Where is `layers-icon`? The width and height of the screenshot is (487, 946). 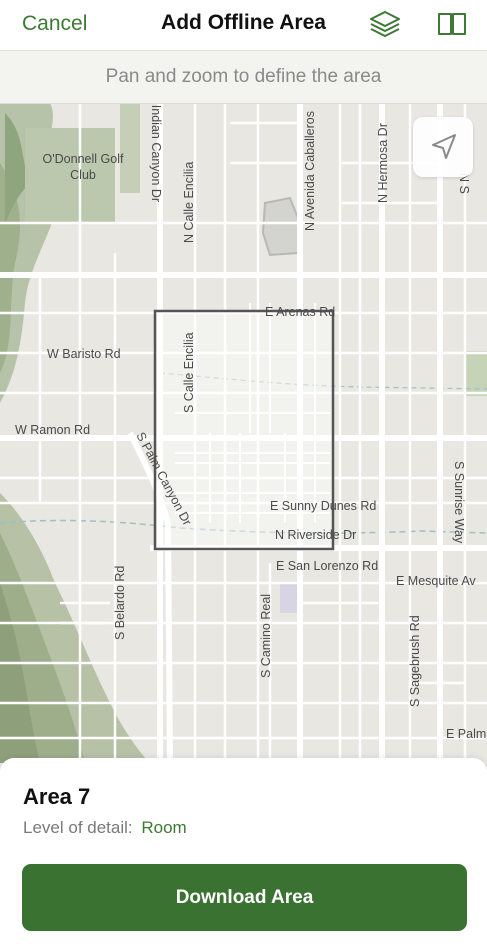
layers-icon is located at coordinates (385, 24).